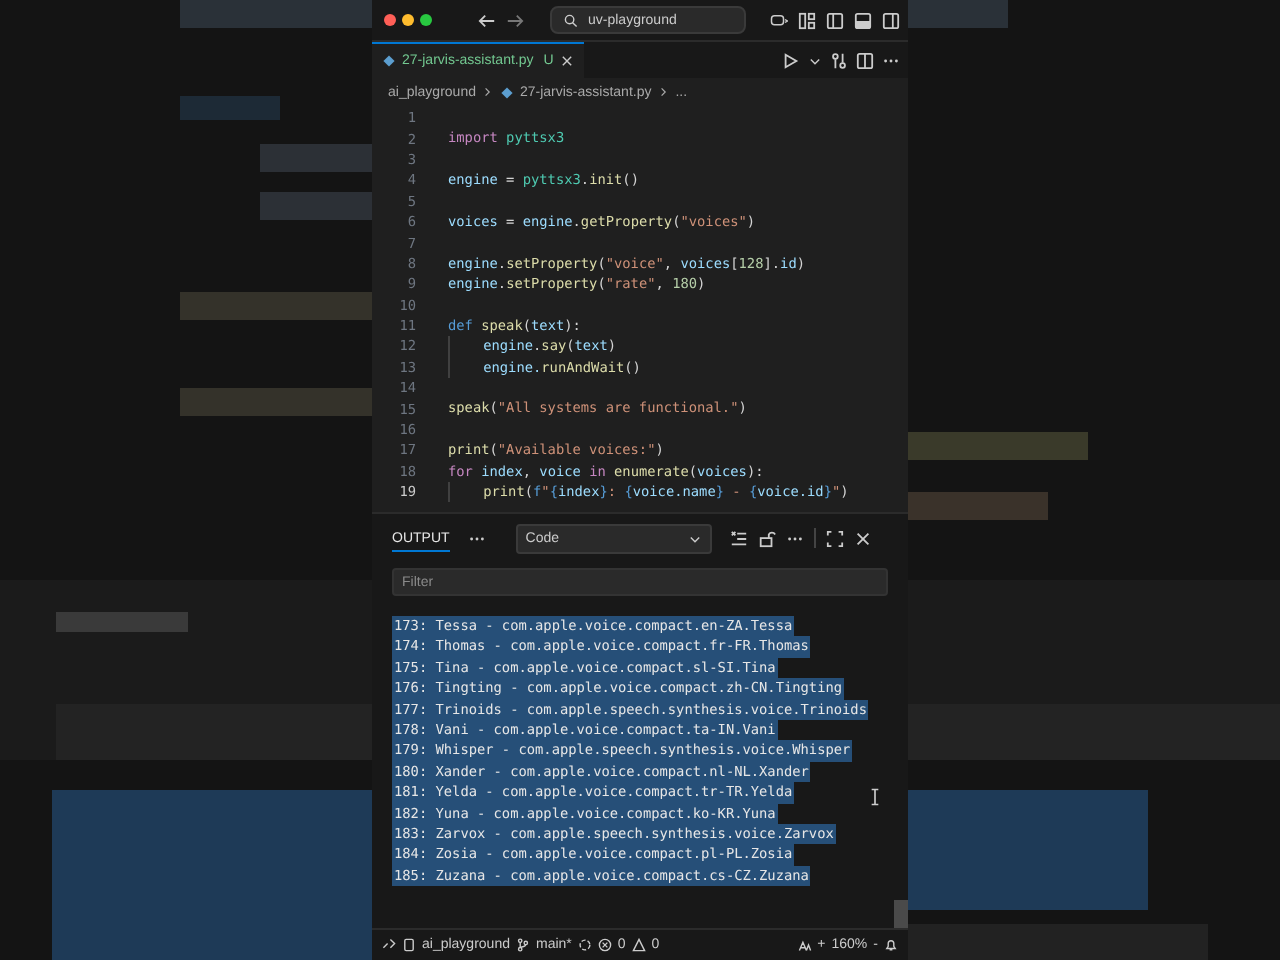  Describe the element at coordinates (791, 60) in the screenshot. I see `run-icon` at that location.